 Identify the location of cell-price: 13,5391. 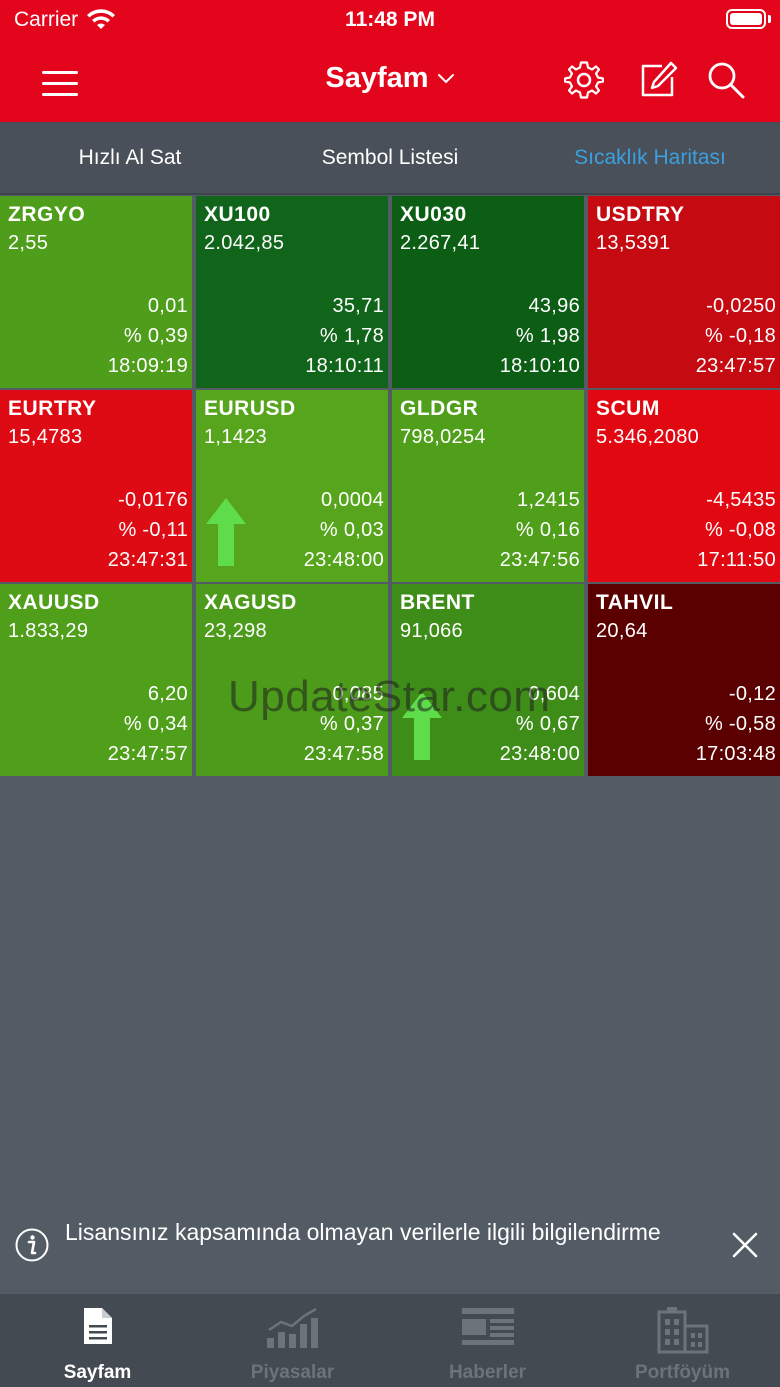
(633, 243).